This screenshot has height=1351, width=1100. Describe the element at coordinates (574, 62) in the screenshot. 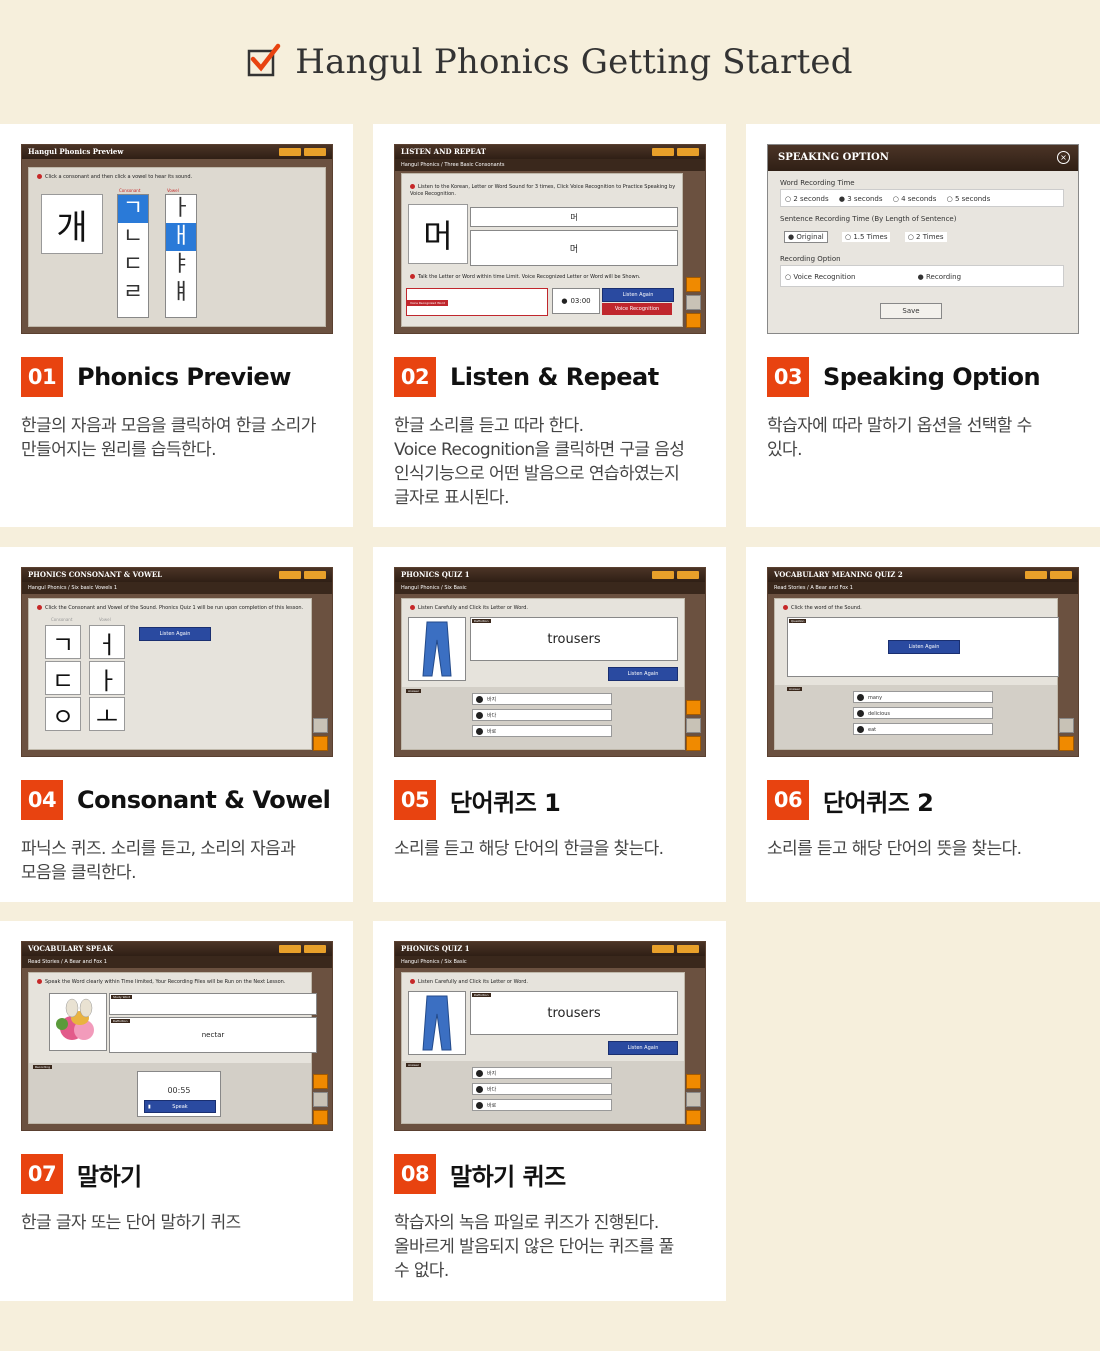

I see `page-title: Hangul Phonics Getting Started` at that location.